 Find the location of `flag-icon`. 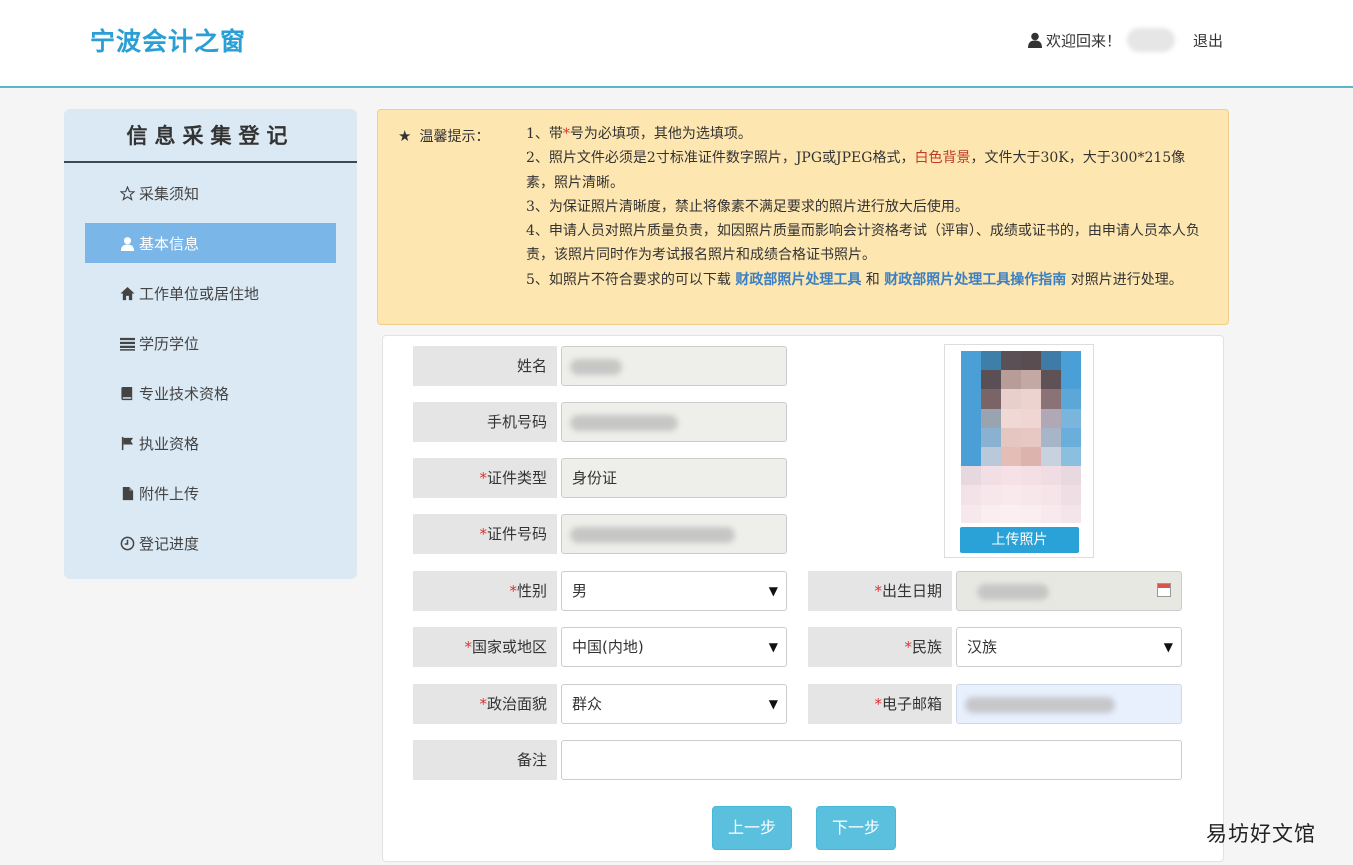

flag-icon is located at coordinates (127, 443).